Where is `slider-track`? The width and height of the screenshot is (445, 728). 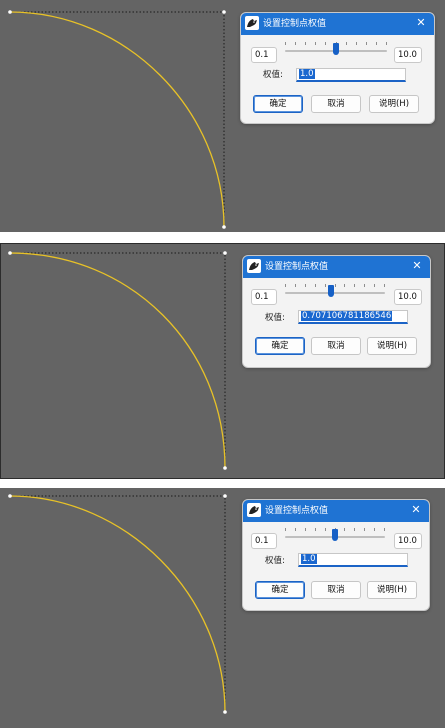 slider-track is located at coordinates (335, 293).